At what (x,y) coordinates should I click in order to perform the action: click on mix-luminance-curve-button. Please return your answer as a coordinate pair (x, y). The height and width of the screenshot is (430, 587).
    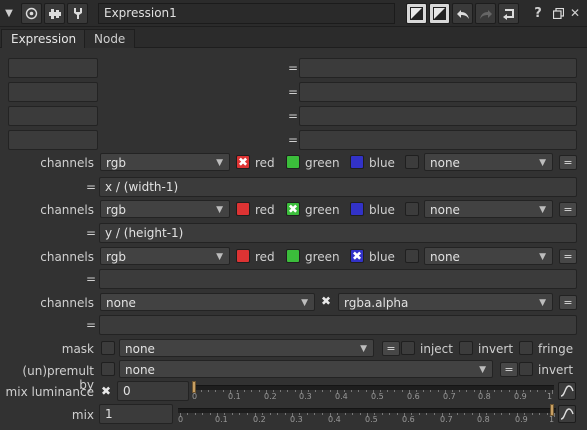
    Looking at the image, I should click on (567, 391).